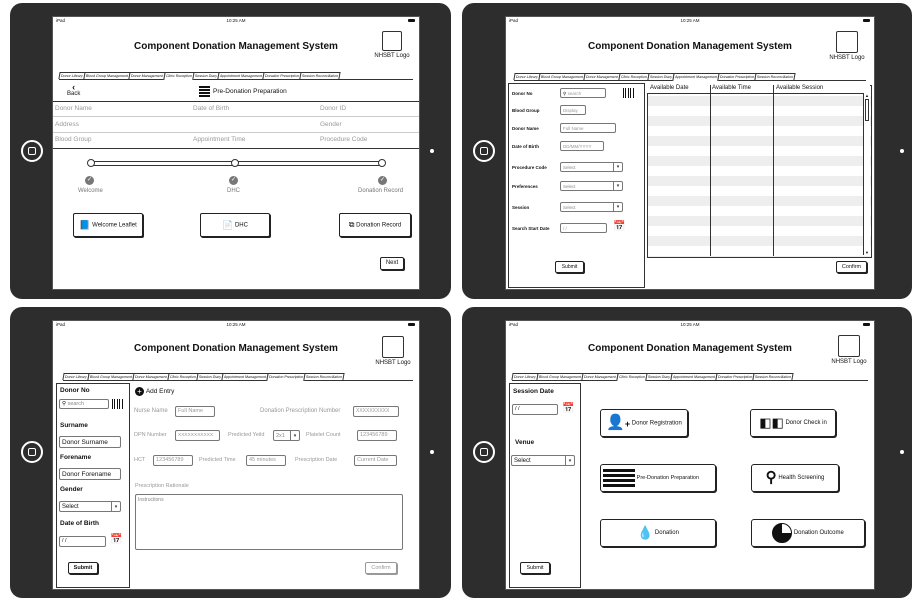 The height and width of the screenshot is (598, 912). What do you see at coordinates (64, 404) in the screenshot?
I see `search-icon: ⚲` at bounding box center [64, 404].